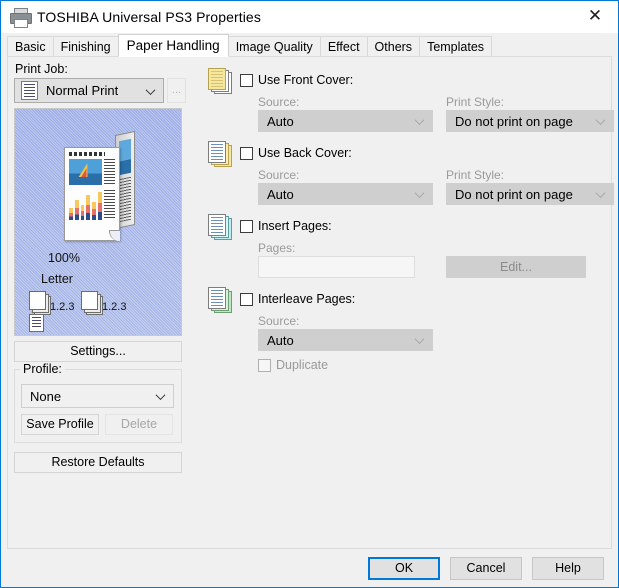 Image resolution: width=619 pixels, height=588 pixels. What do you see at coordinates (274, 46) in the screenshot?
I see `tab-image-quality: Image Quality` at bounding box center [274, 46].